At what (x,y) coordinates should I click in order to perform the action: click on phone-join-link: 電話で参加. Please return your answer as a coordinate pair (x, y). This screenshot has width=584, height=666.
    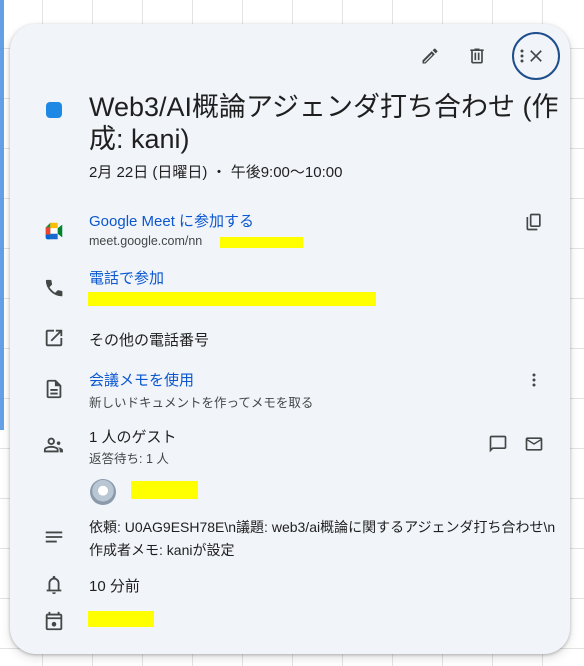
    Looking at the image, I should click on (126, 277).